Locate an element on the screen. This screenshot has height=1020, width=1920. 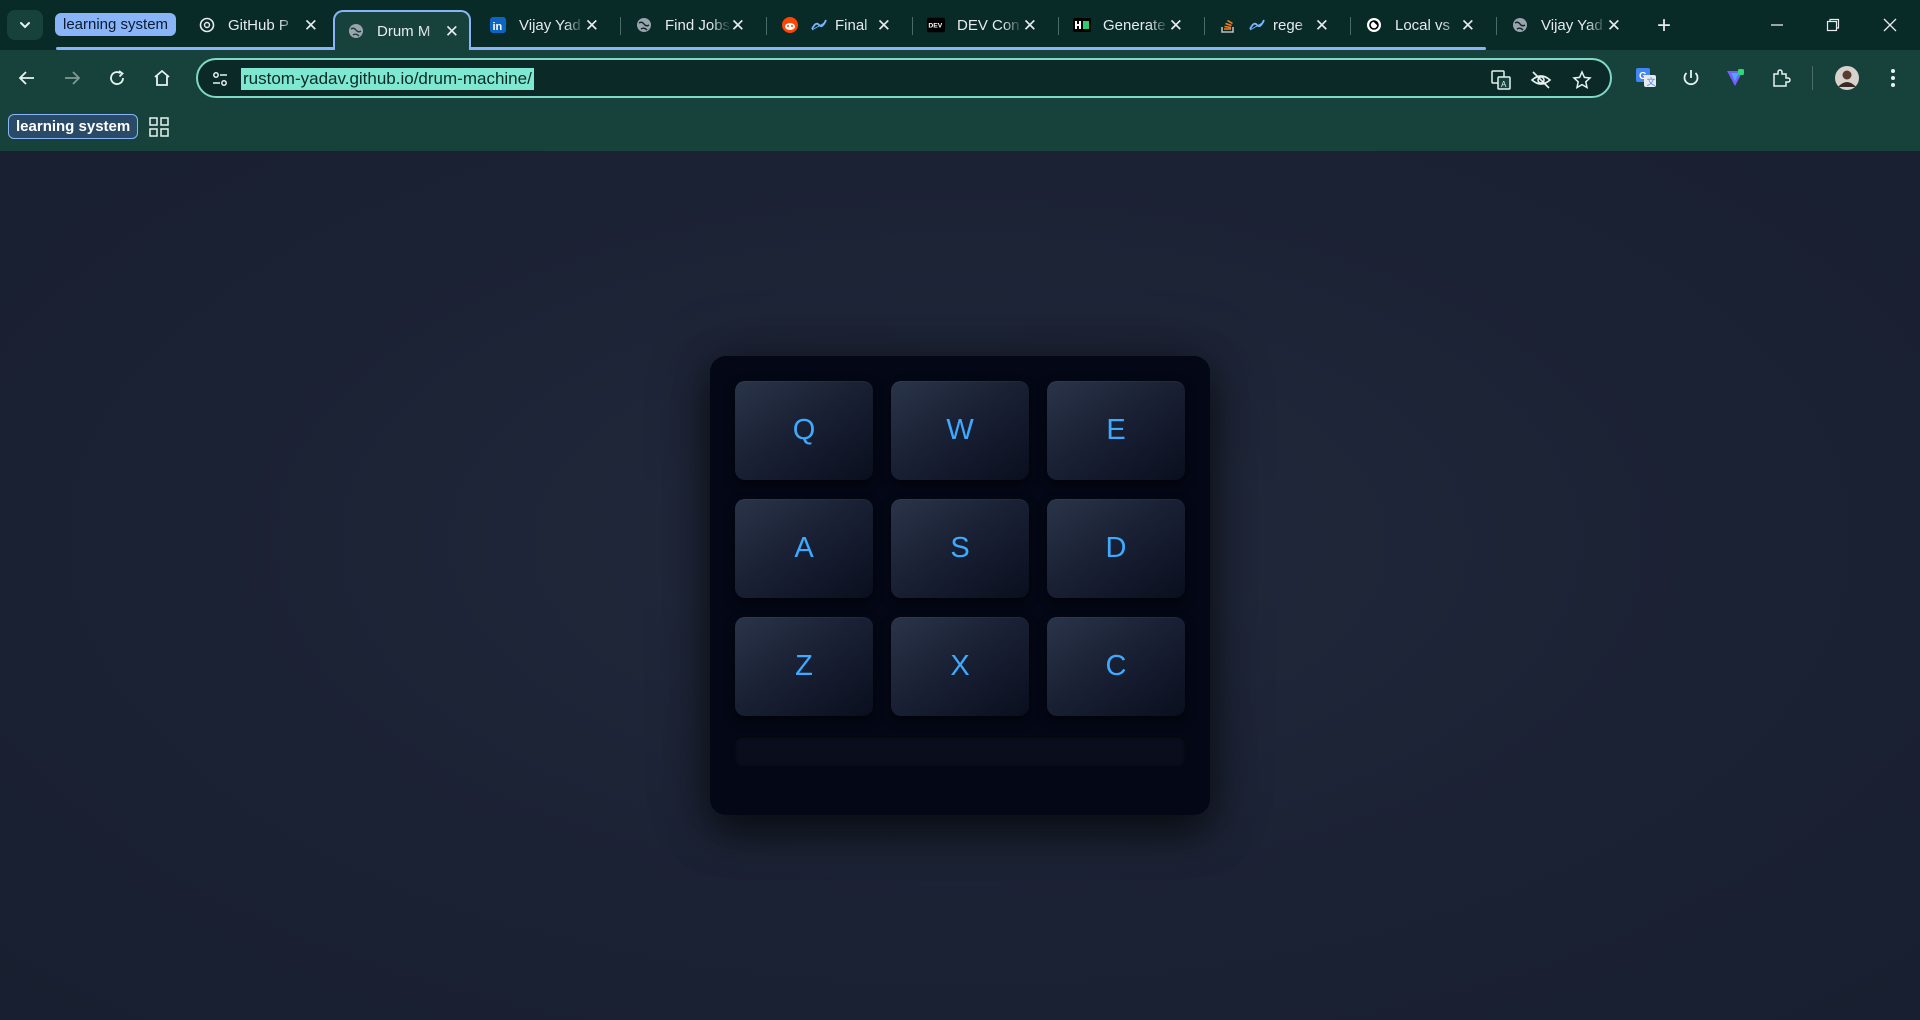
google-translate-extension-button: G文 is located at coordinates (1646, 78).